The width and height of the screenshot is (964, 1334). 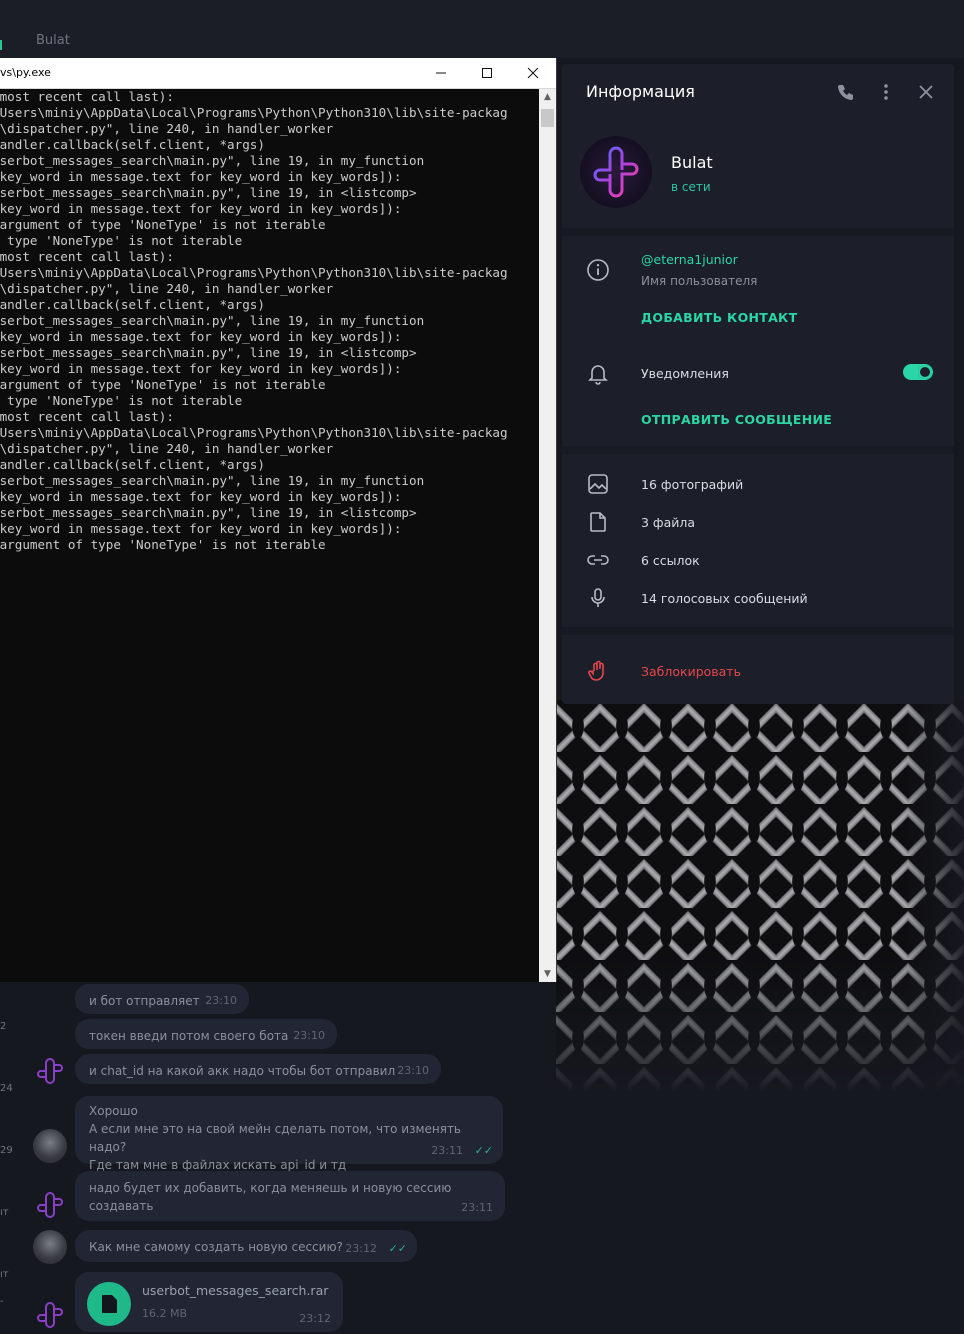 I want to click on profile-status: в сети, so click(x=691, y=187).